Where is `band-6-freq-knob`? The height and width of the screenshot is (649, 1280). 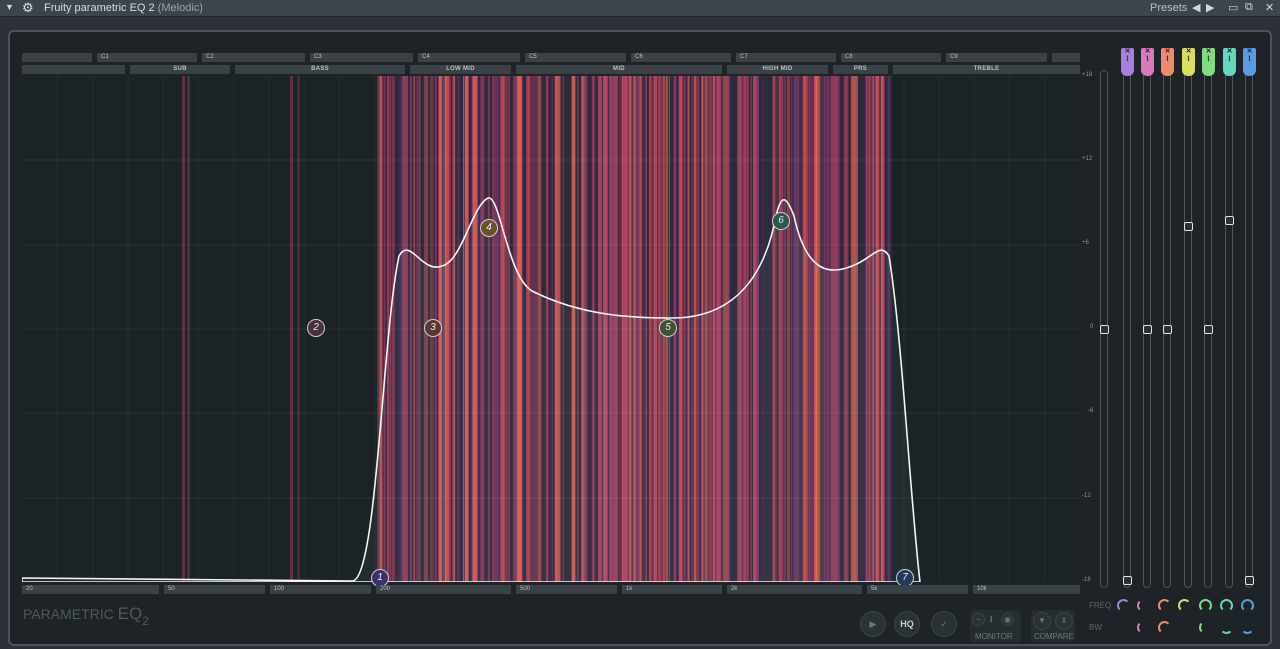 band-6-freq-knob is located at coordinates (1226, 605).